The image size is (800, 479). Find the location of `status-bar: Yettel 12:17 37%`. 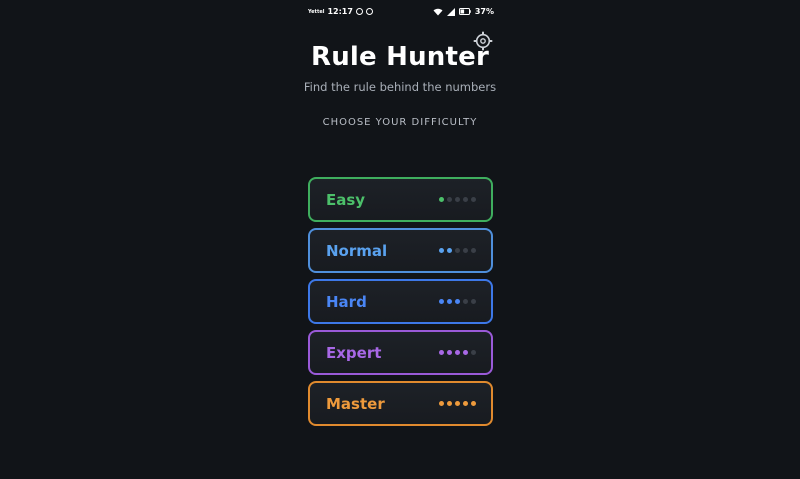

status-bar: Yettel 12:17 37% is located at coordinates (400, 13).